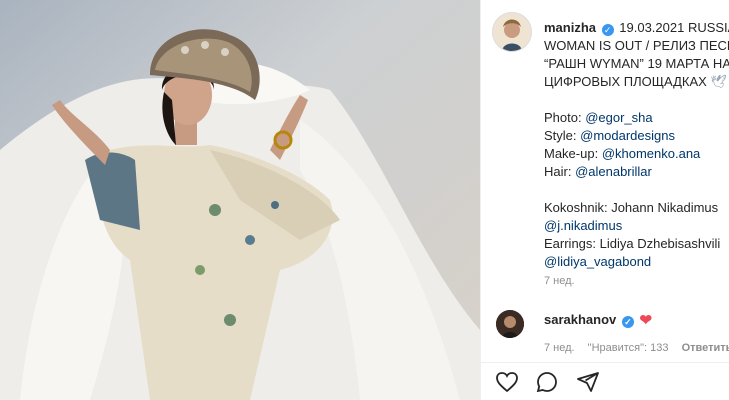  I want to click on comment-icon, so click(547, 382).